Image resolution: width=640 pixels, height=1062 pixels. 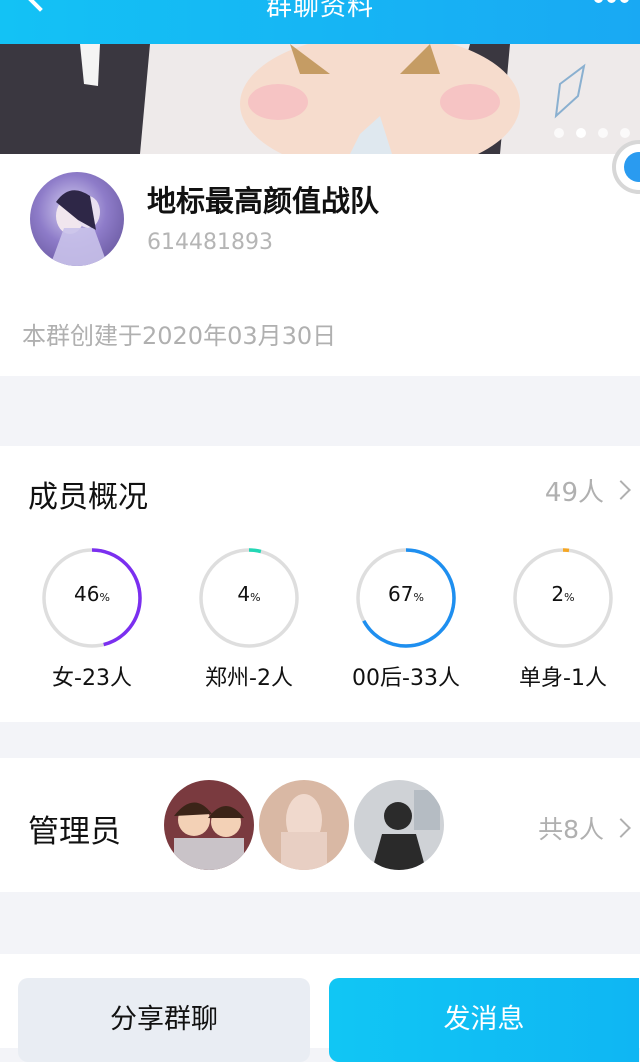 What do you see at coordinates (563, 678) in the screenshot?
I see `stat-label: 单身-1人` at bounding box center [563, 678].